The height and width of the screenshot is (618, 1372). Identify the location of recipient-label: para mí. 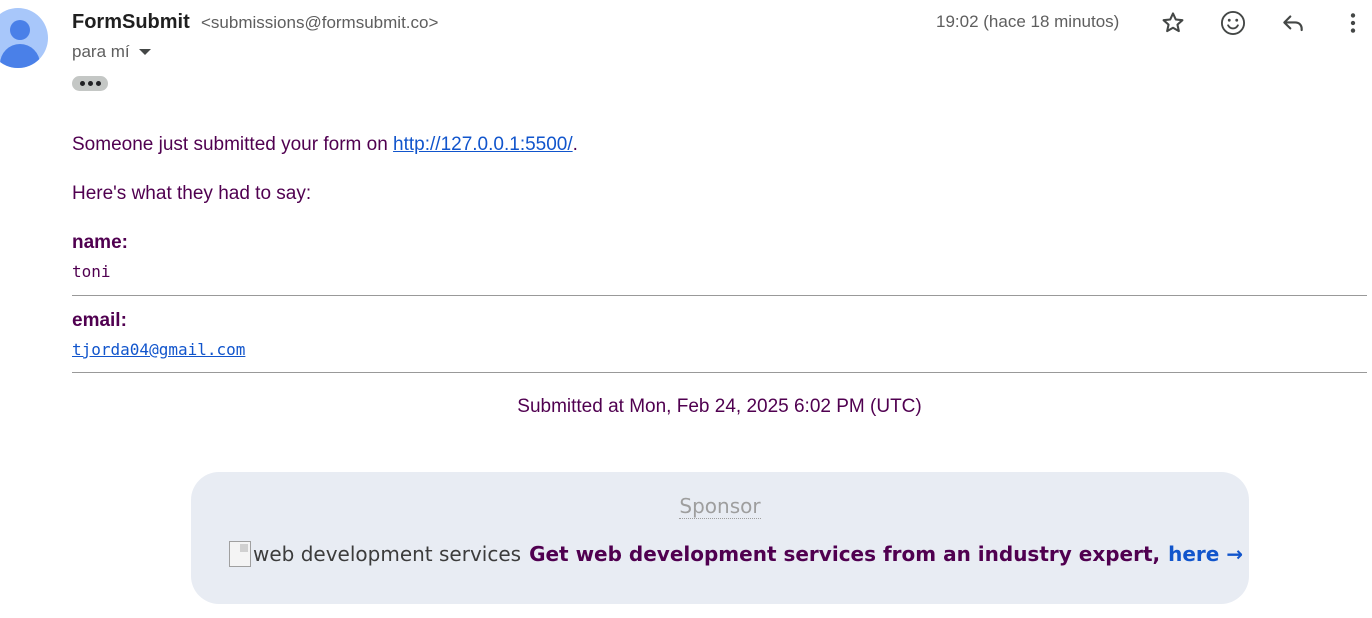
(101, 51).